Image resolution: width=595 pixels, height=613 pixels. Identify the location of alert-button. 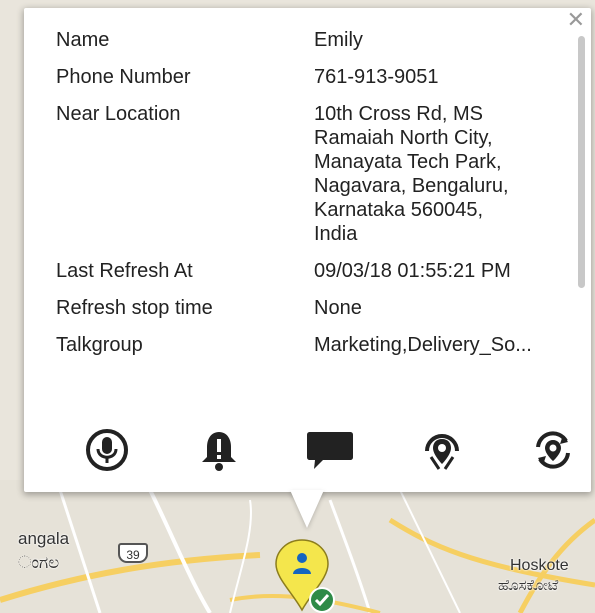
(219, 450).